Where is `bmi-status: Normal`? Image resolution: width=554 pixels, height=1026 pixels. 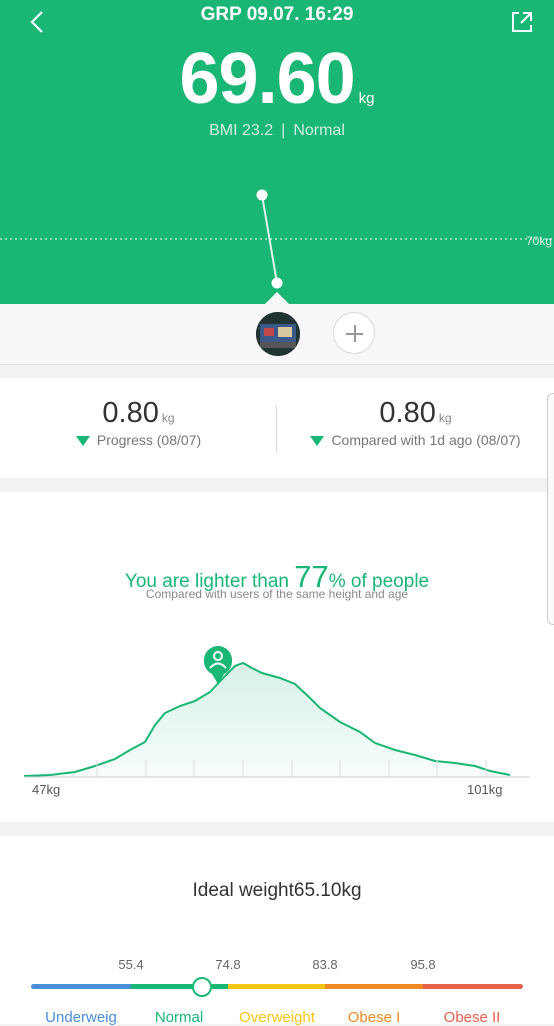
bmi-status: Normal is located at coordinates (319, 130).